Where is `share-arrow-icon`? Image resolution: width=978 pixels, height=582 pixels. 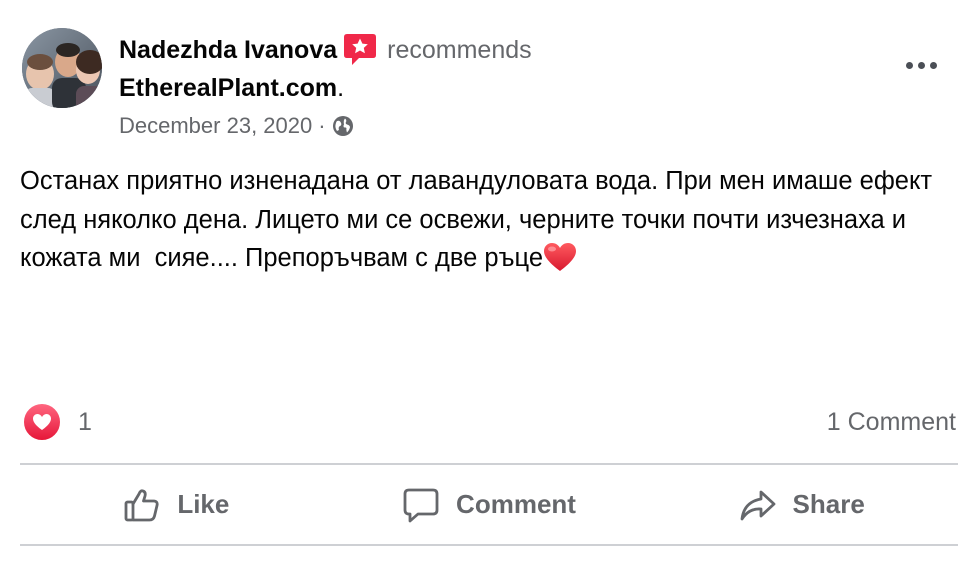
share-arrow-icon is located at coordinates (758, 505).